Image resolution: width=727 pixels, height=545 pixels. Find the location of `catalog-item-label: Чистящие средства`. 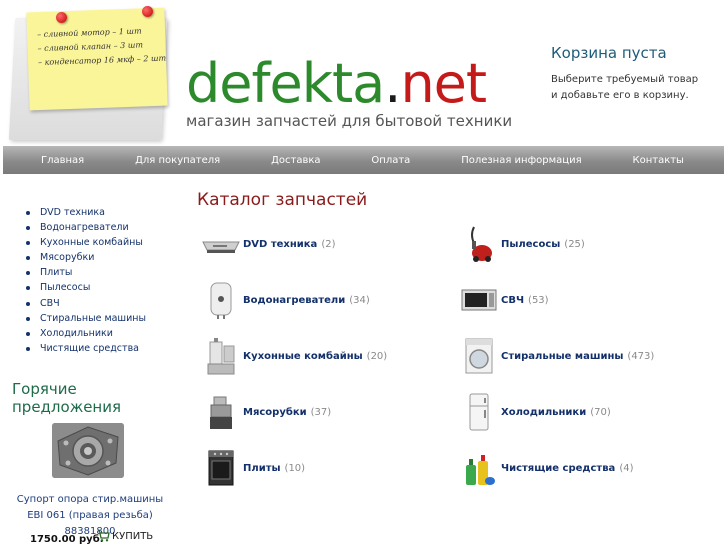

catalog-item-label: Чистящие средства is located at coordinates (558, 468).